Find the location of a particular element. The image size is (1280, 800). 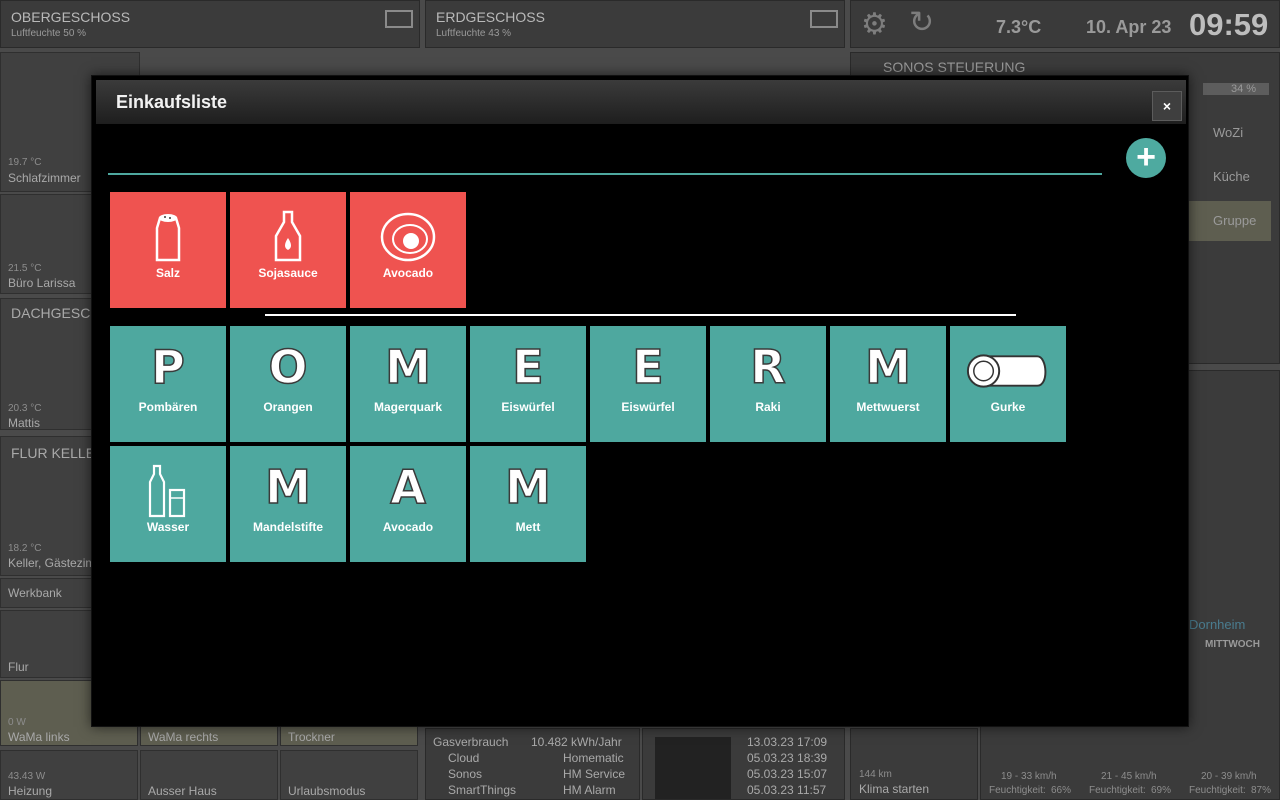

room-temperature: 18.2 °C is located at coordinates (25, 548).